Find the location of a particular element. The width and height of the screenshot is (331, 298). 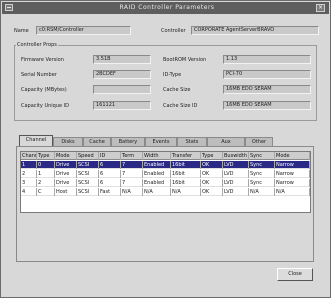

tab-aux: Aux is located at coordinates (226, 141).